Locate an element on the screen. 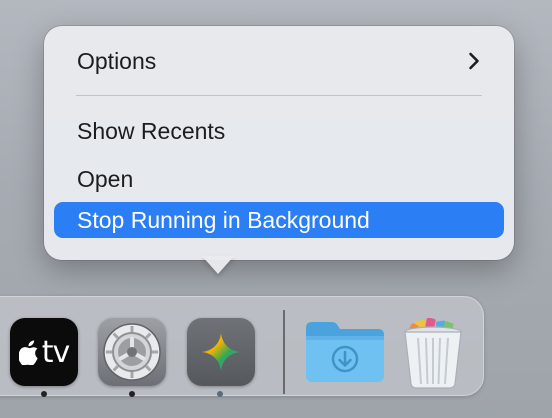  menu-item-options: Options is located at coordinates (279, 61).